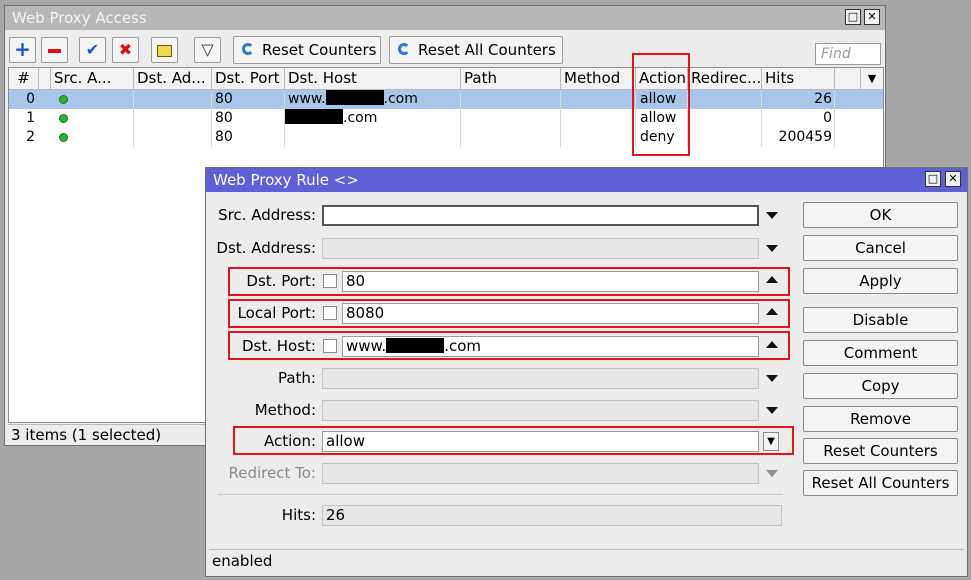  What do you see at coordinates (540, 248) in the screenshot?
I see `dst-address-input` at bounding box center [540, 248].